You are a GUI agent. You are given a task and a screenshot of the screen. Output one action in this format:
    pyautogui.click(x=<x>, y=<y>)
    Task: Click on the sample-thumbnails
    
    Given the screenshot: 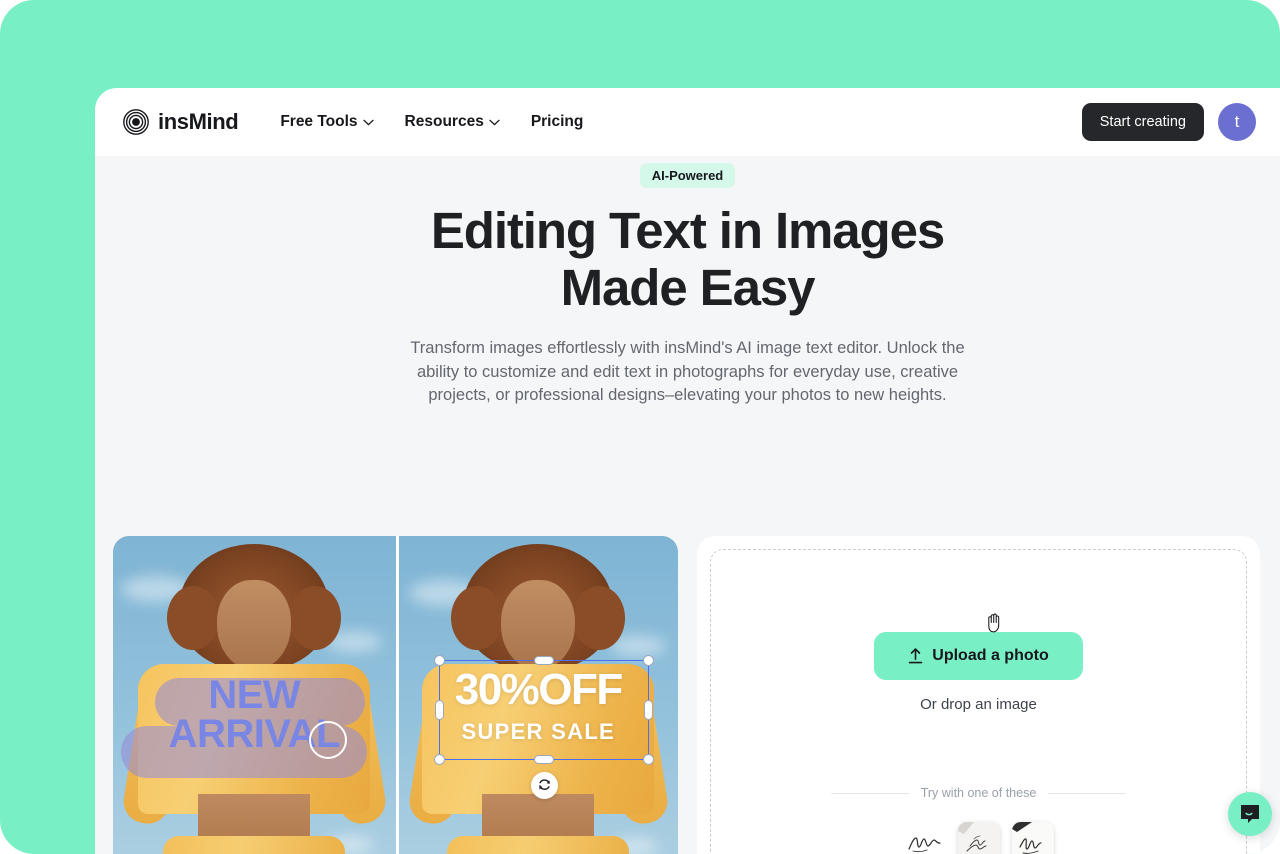 What is the action you would take?
    pyautogui.click(x=978, y=838)
    